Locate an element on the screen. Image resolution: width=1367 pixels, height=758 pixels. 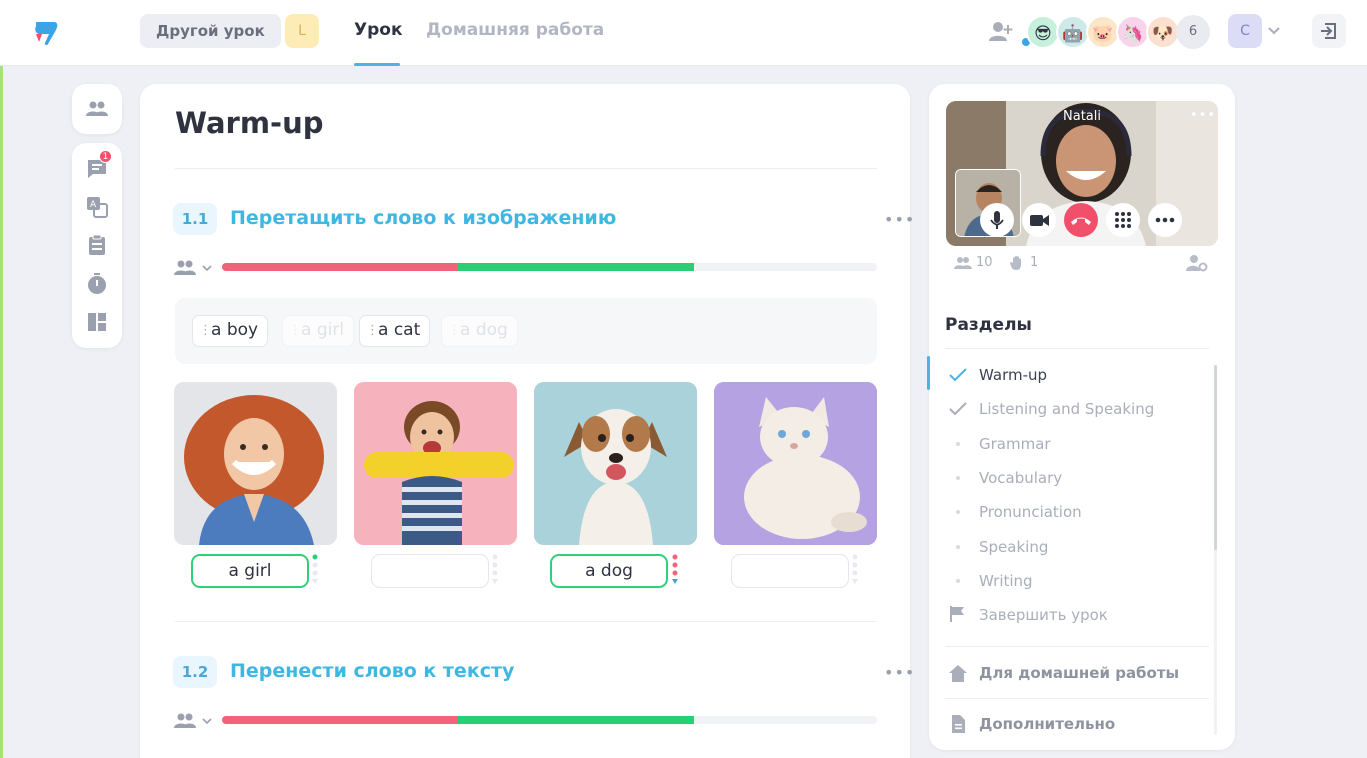
camera-button is located at coordinates (1039, 220).